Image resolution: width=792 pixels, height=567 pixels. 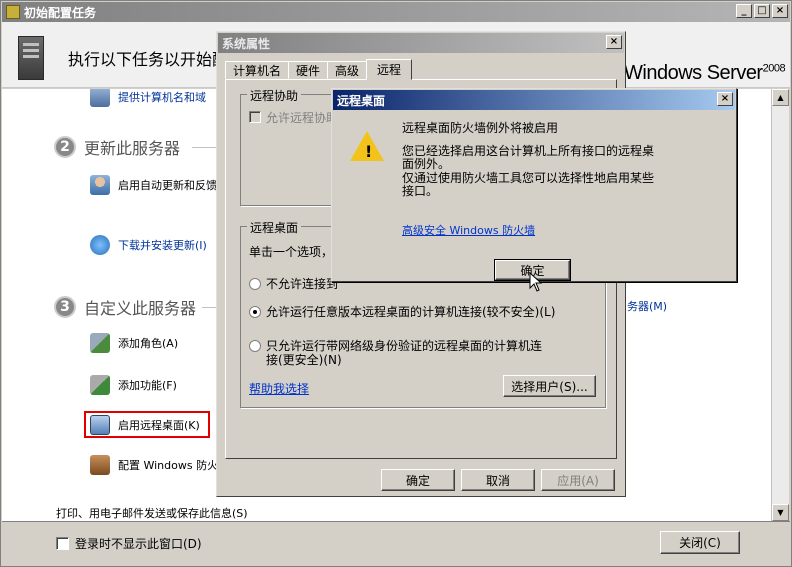 I want to click on main-window-title: 初始配置任务, so click(x=60, y=12).